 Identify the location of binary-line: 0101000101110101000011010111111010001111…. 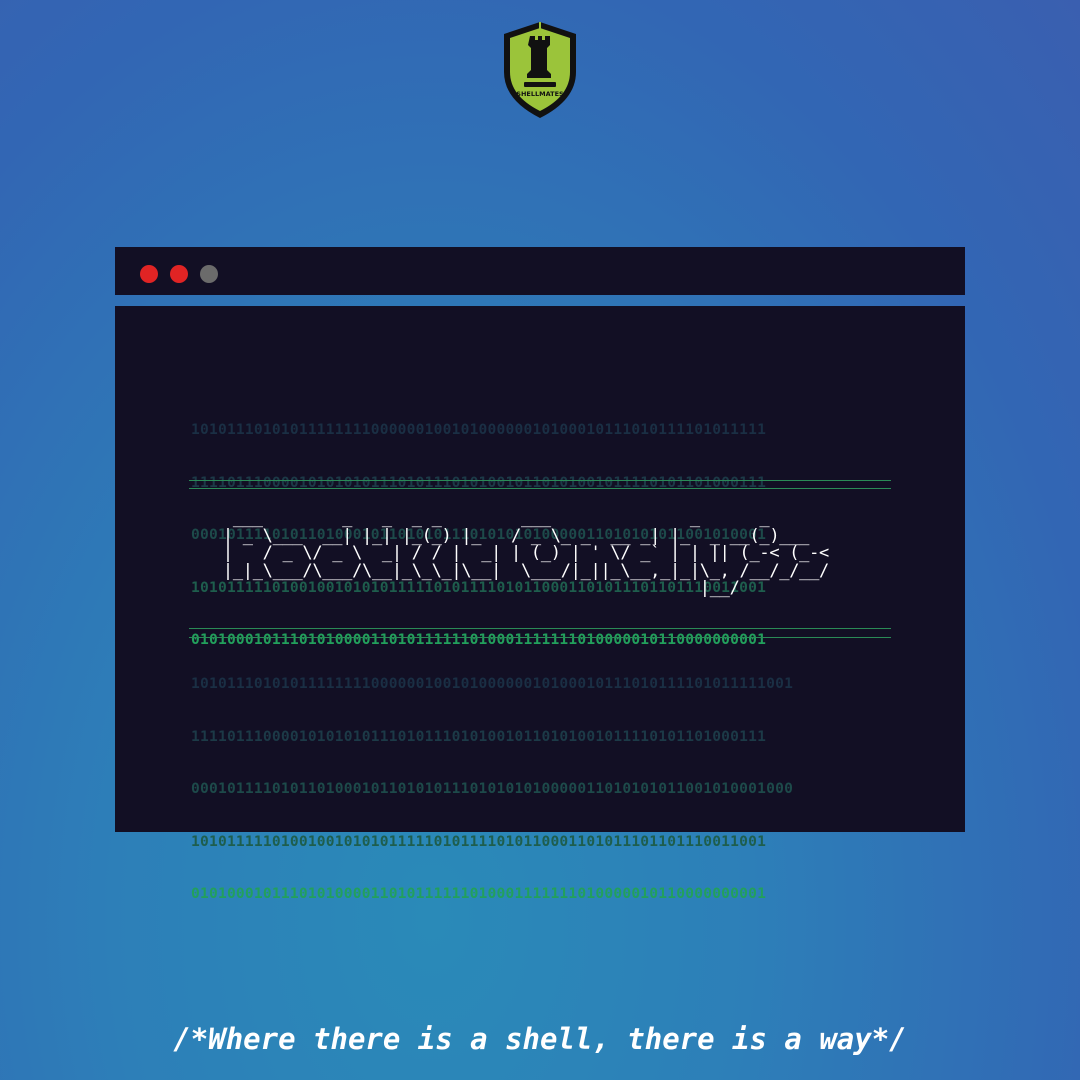
(479, 893).